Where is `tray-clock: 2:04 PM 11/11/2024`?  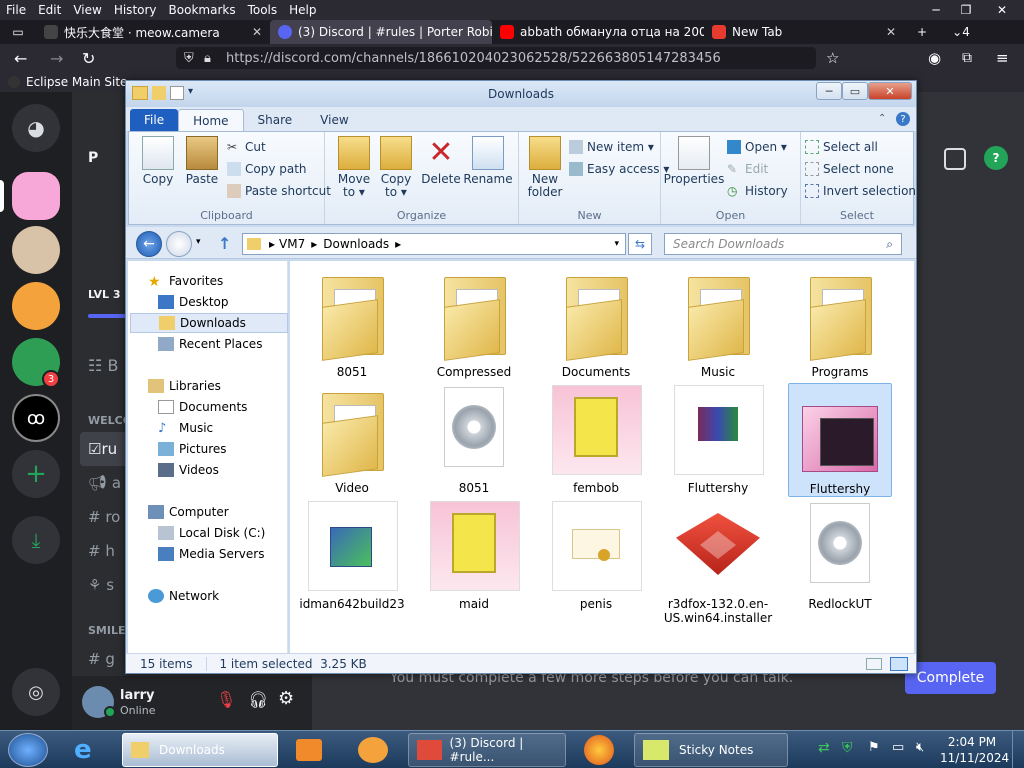
tray-clock: 2:04 PM 11/11/2024 is located at coordinates (974, 750).